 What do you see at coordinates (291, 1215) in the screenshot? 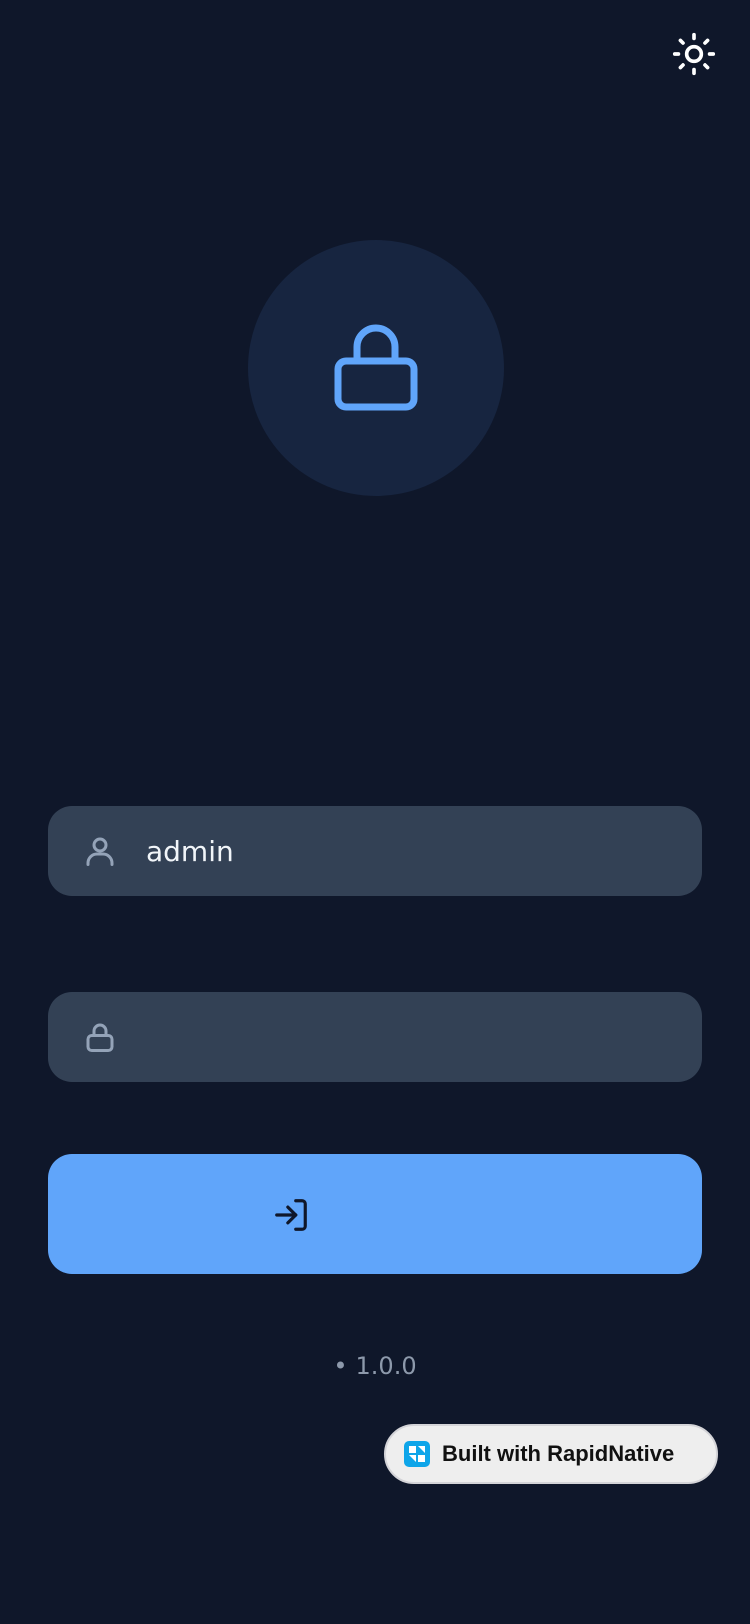
I see `log-in-icon` at bounding box center [291, 1215].